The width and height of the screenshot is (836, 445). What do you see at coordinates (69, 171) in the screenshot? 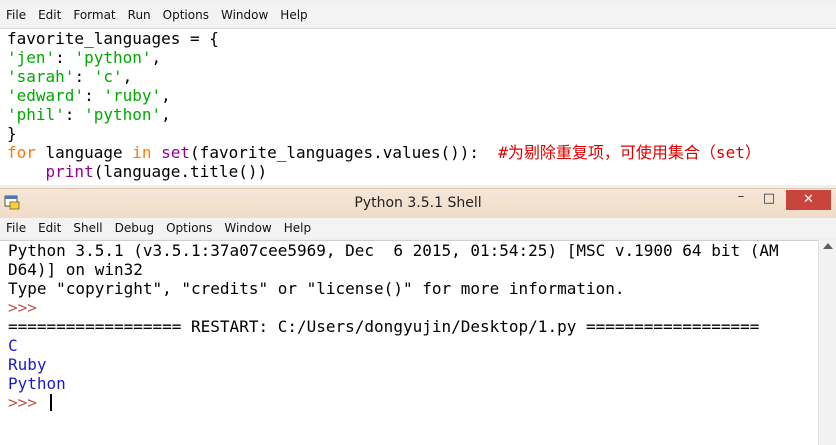
I see `code-token: print` at bounding box center [69, 171].